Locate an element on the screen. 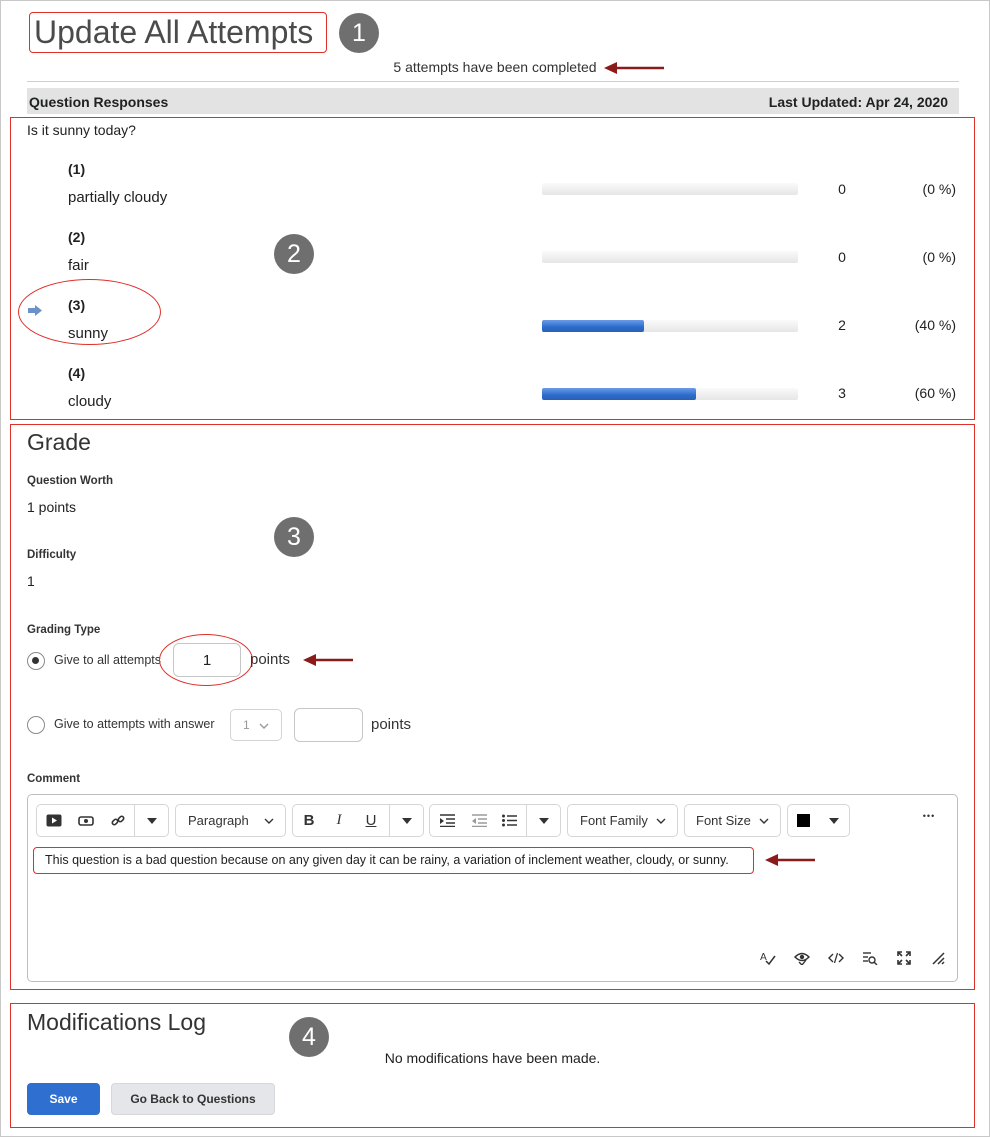 This screenshot has width=990, height=1137. toolbar-group-insert is located at coordinates (102, 820).